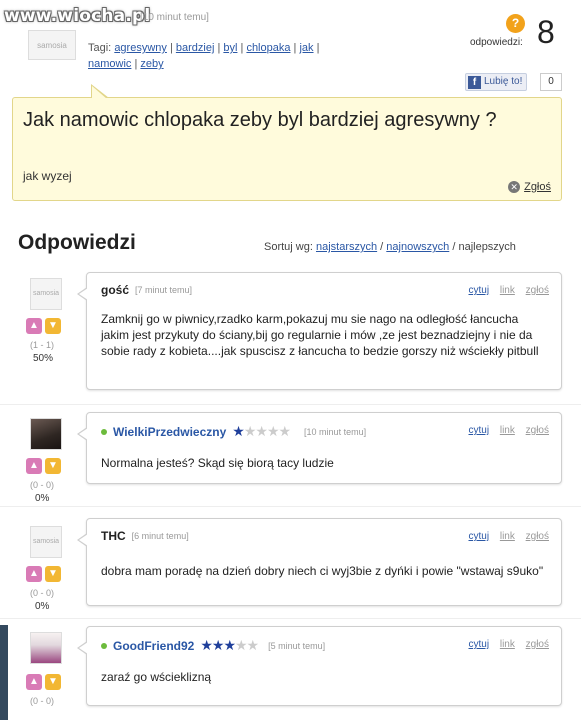  What do you see at coordinates (486, 247) in the screenshot?
I see `sort-best-label: najlepszych` at bounding box center [486, 247].